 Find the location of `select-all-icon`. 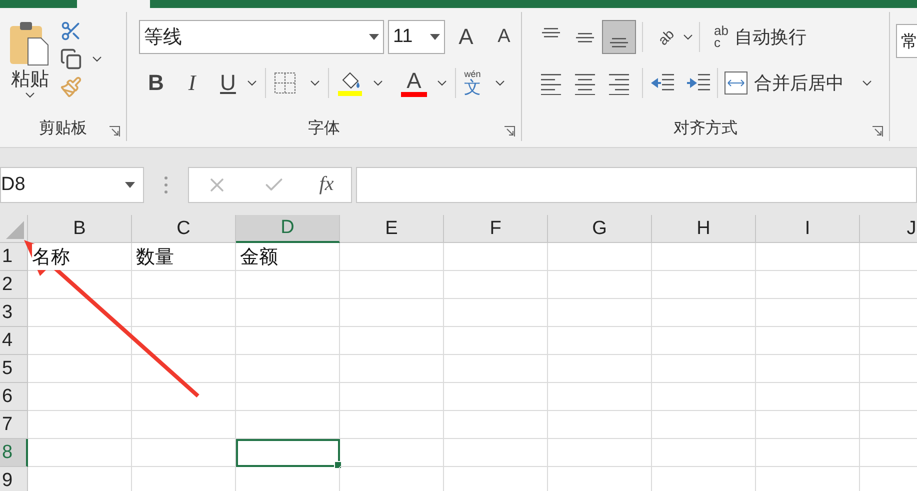

select-all-icon is located at coordinates (15, 230).